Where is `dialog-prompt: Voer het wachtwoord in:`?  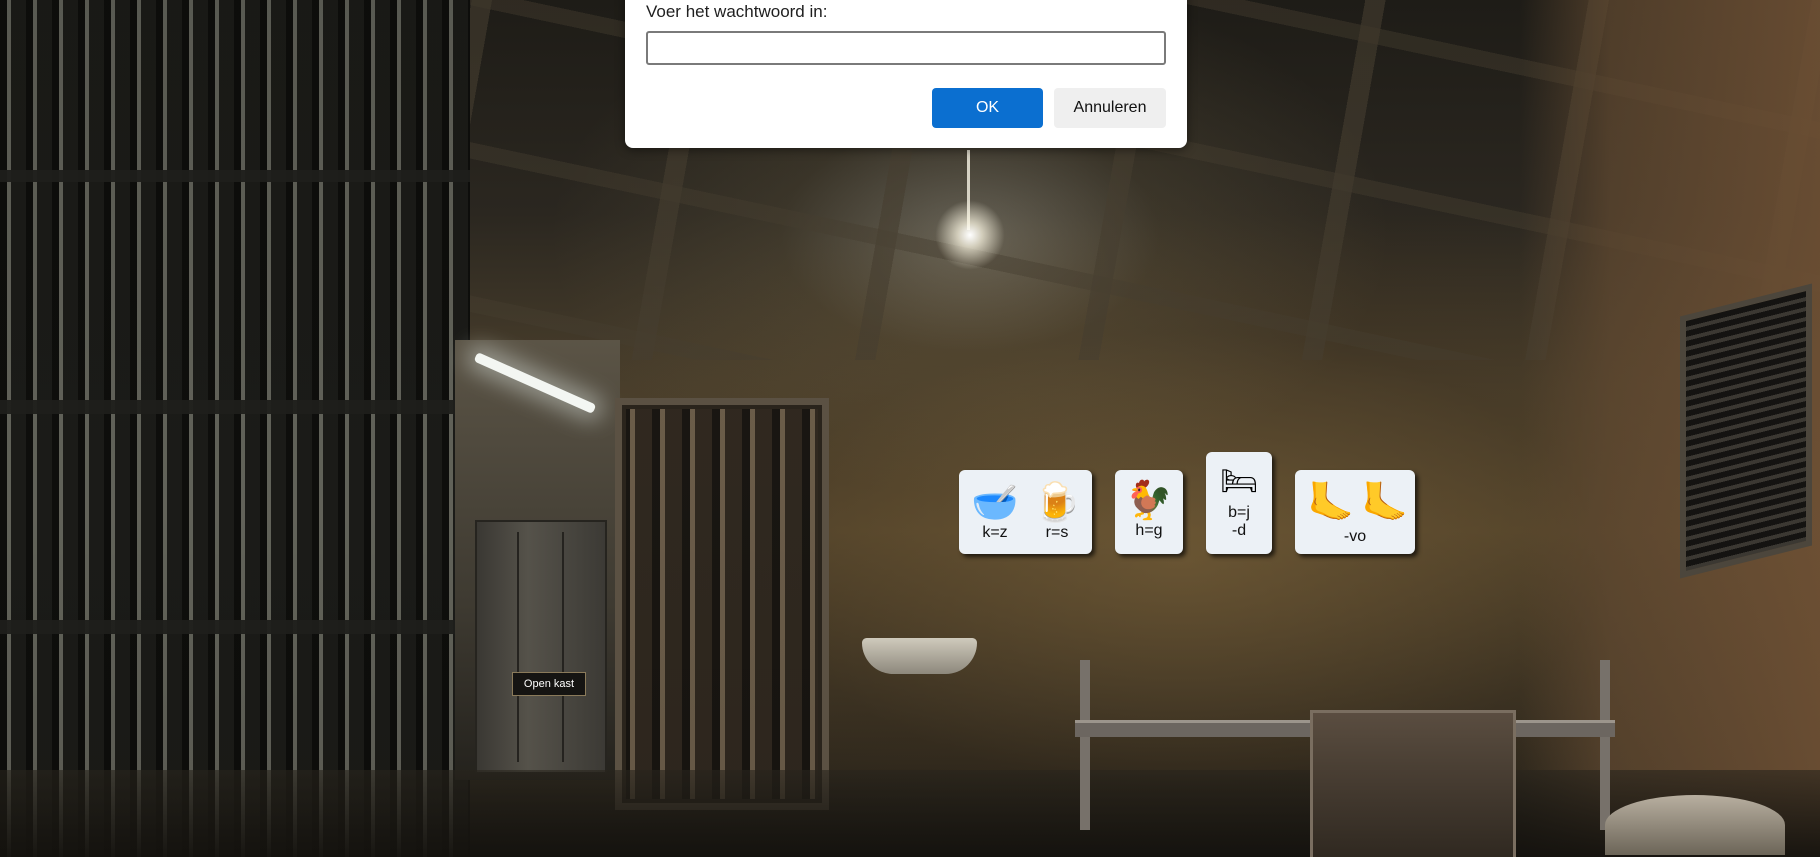
dialog-prompt: Voer het wachtwoord in: is located at coordinates (737, 11).